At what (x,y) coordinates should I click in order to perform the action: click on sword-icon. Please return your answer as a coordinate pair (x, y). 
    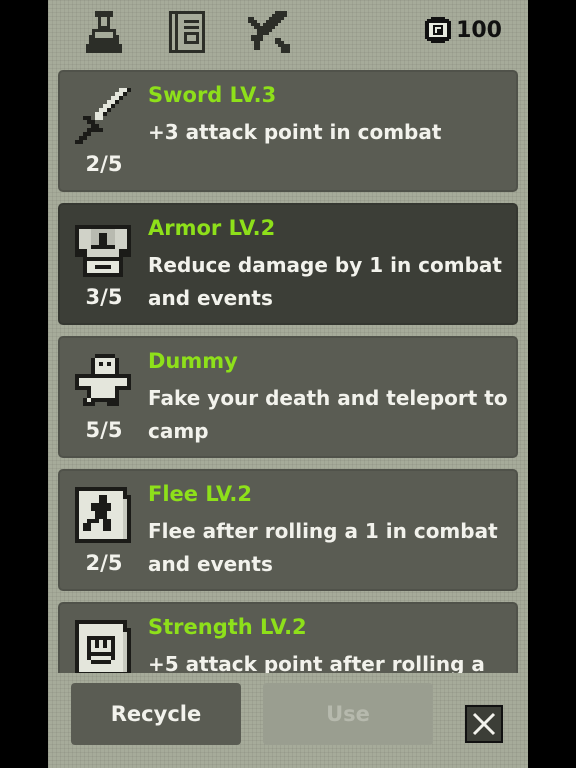
    Looking at the image, I should click on (103, 116).